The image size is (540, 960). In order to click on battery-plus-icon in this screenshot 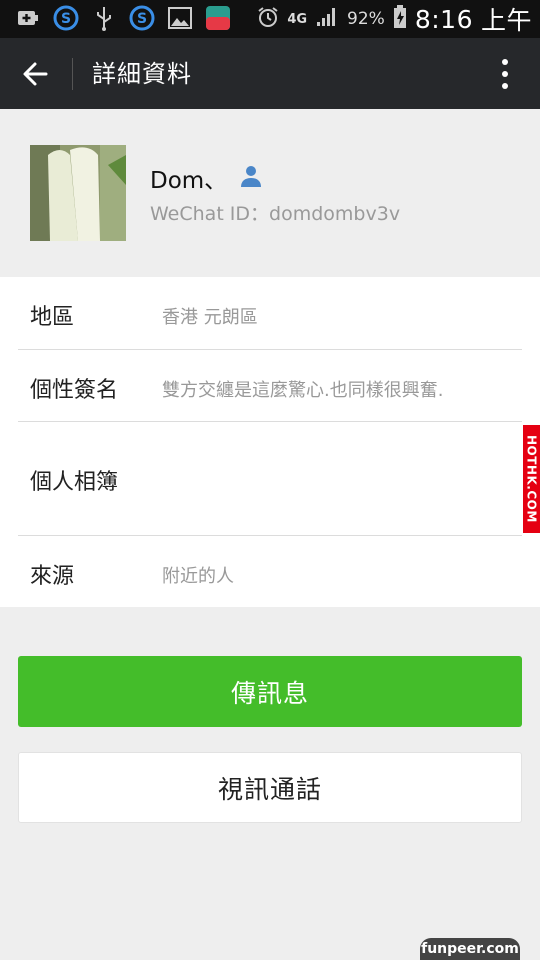, I will do `click(28, 18)`.